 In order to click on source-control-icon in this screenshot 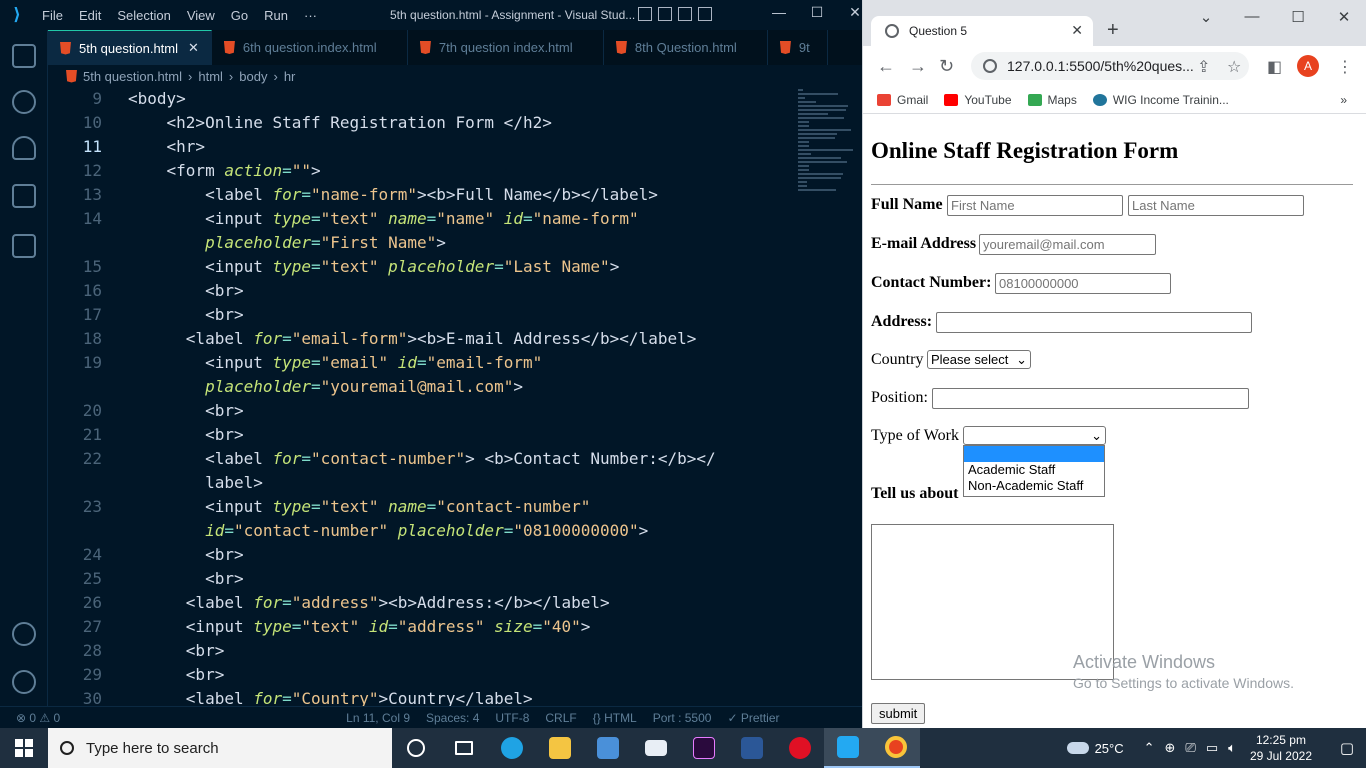, I will do `click(24, 148)`.